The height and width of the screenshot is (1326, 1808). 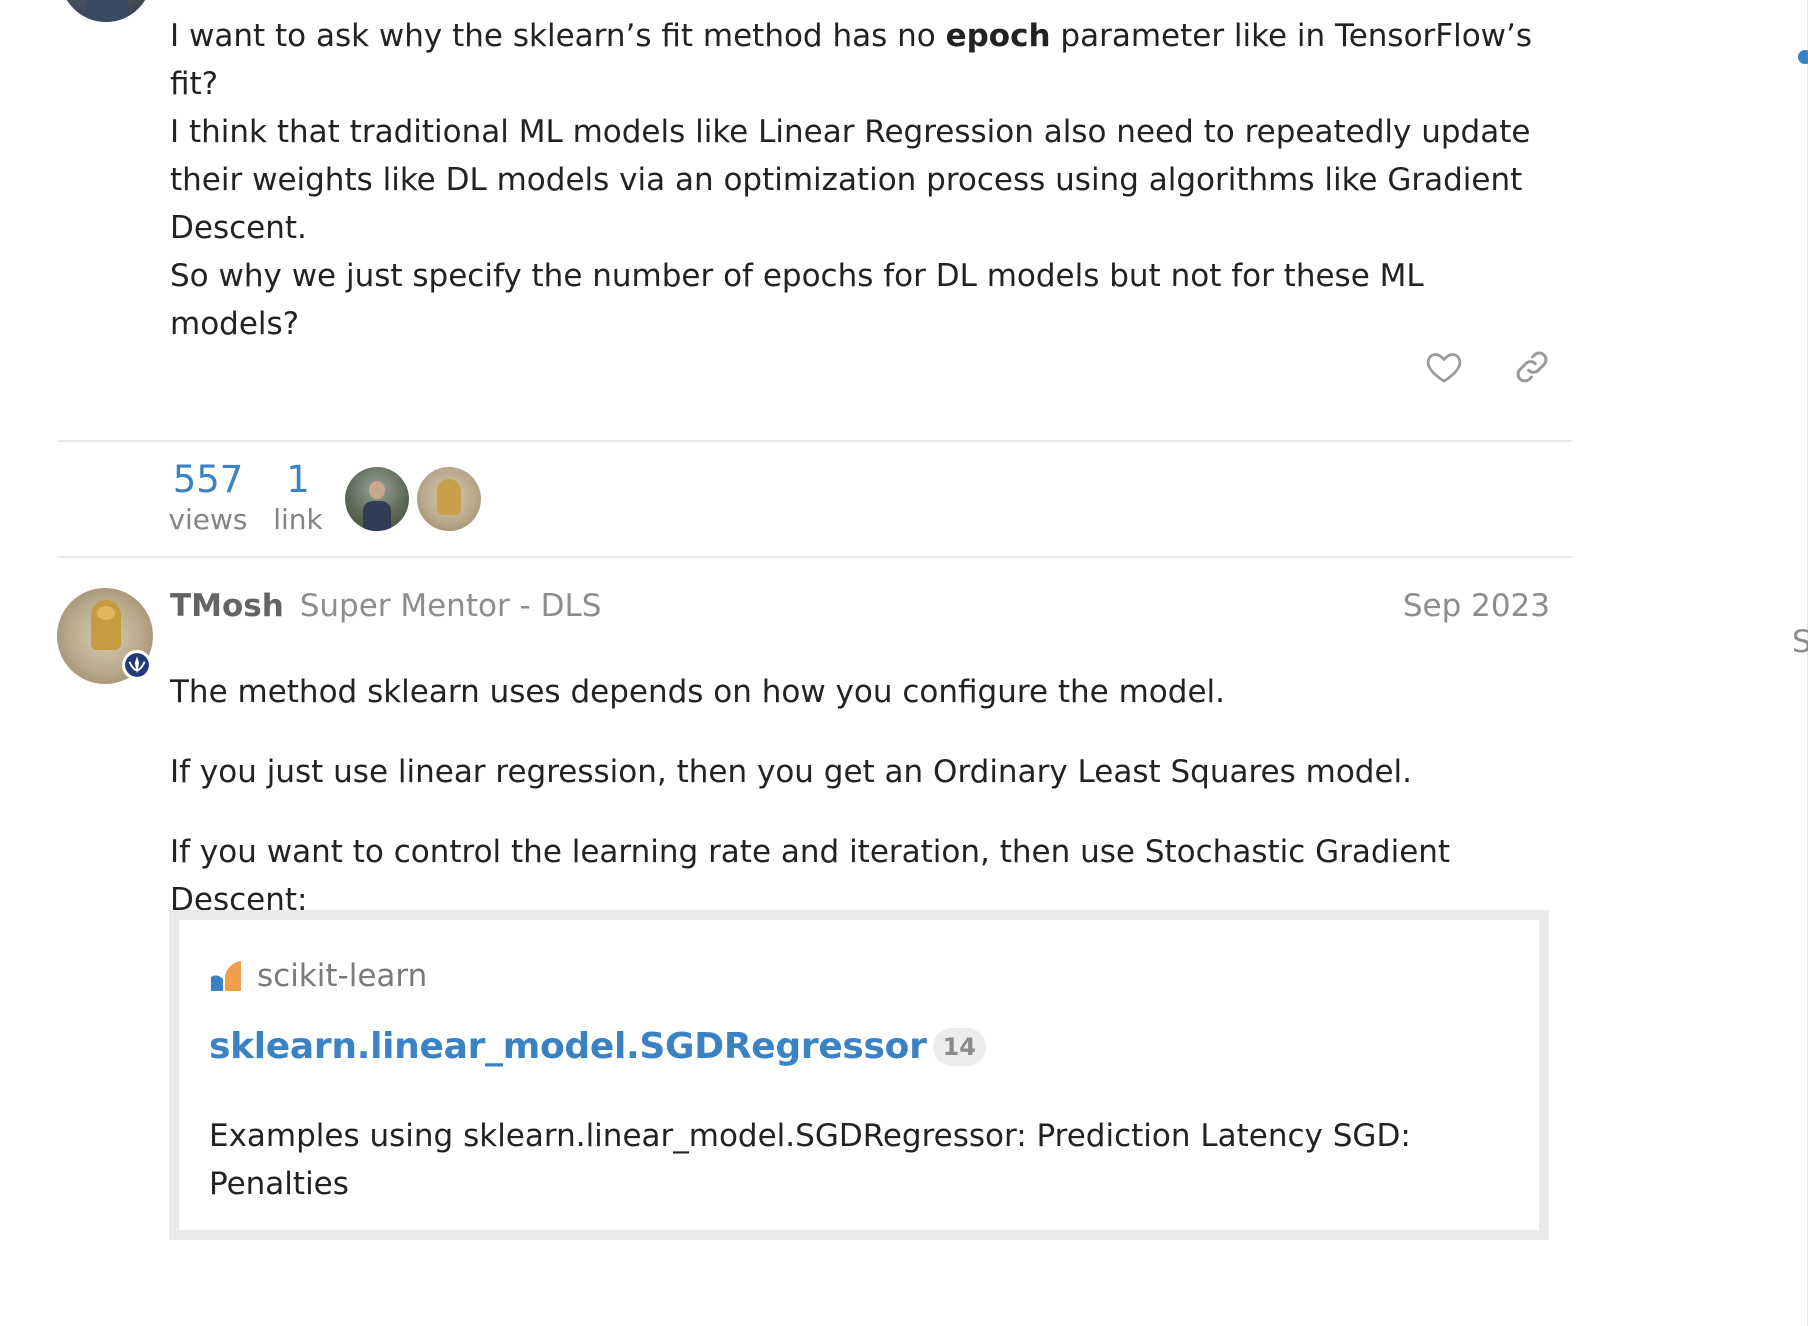 What do you see at coordinates (227, 606) in the screenshot?
I see `username: TMosh` at bounding box center [227, 606].